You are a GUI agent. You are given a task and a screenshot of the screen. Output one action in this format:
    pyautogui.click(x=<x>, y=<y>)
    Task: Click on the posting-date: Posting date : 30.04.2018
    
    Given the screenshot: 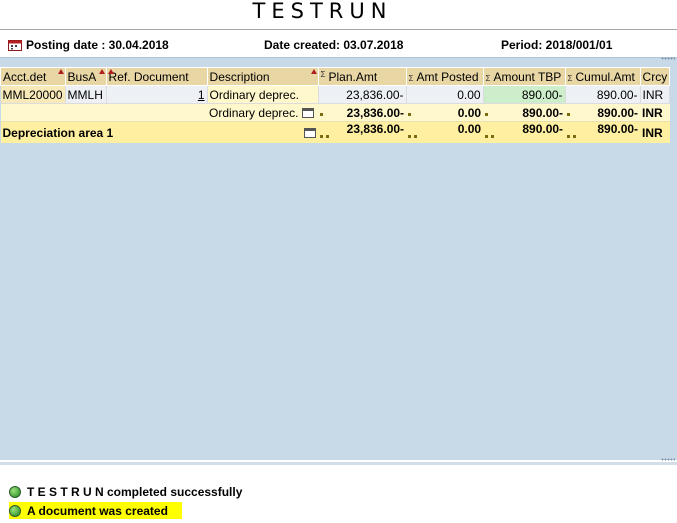 What is the action you would take?
    pyautogui.click(x=97, y=45)
    